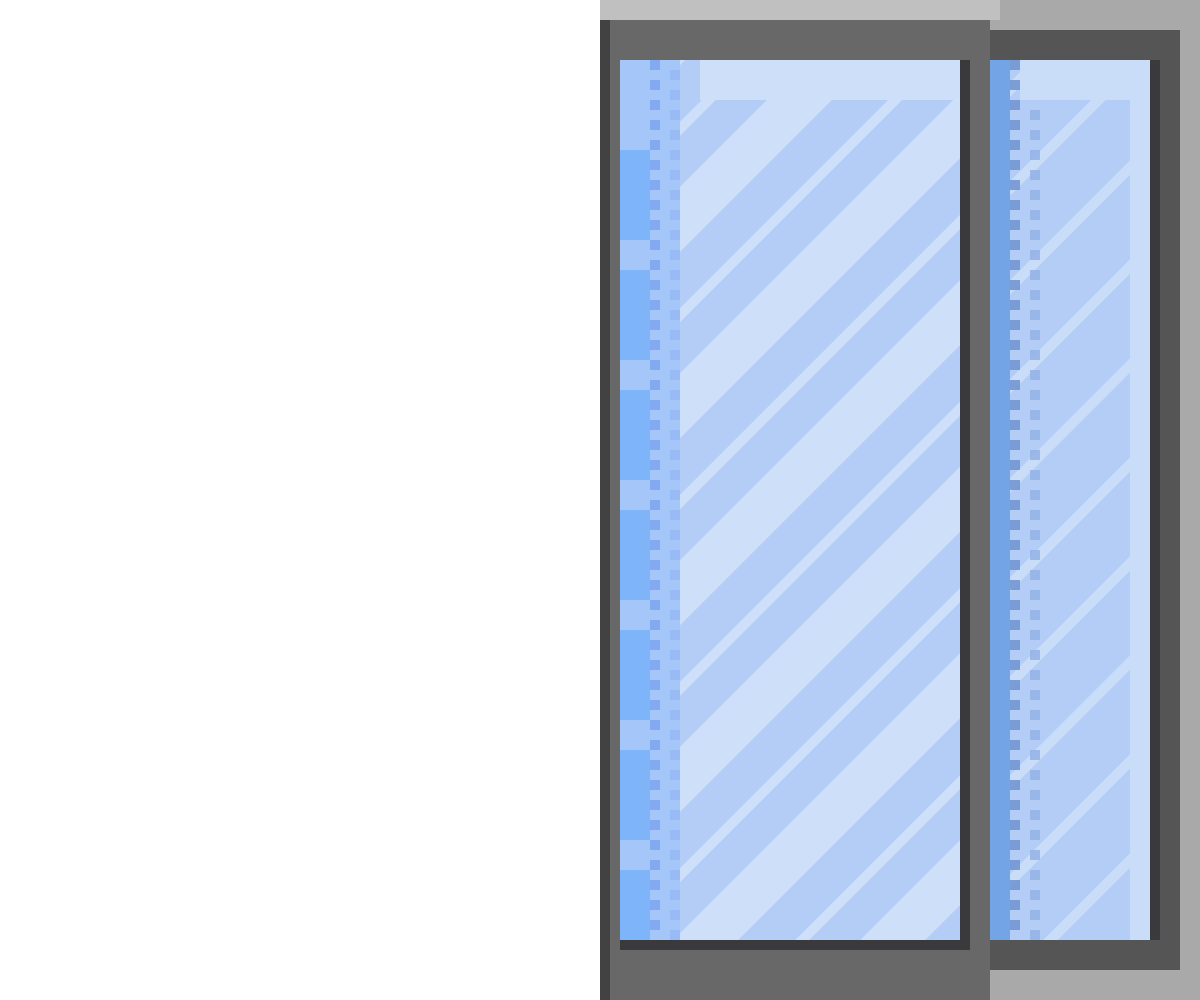 The width and height of the screenshot is (1200, 1000). I want to click on front-door-top-rail, so click(800, 10).